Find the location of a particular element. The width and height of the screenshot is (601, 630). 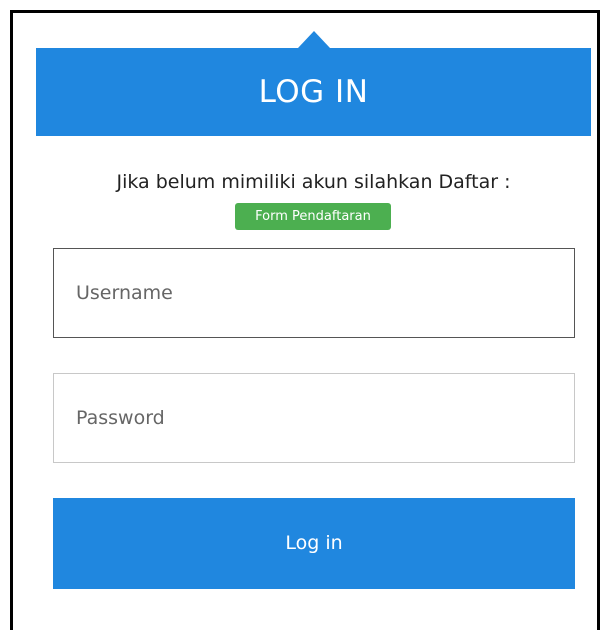

login-button: Log in is located at coordinates (314, 543).